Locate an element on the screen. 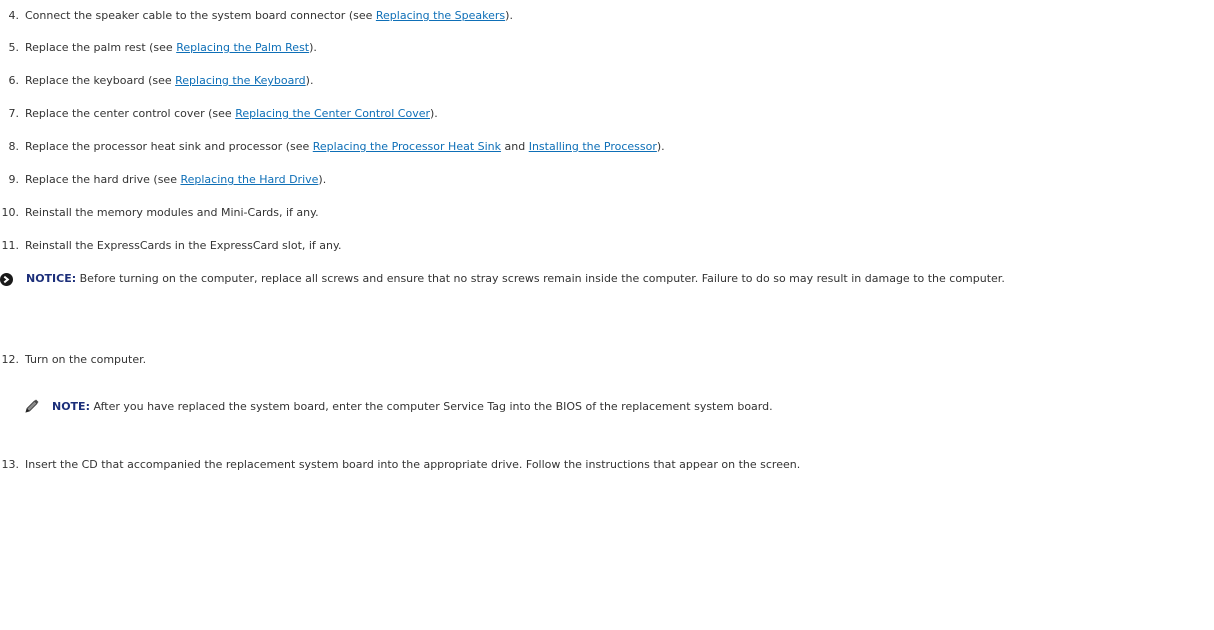 The width and height of the screenshot is (1214, 630). step-text: Replace the keyboard (see is located at coordinates (100, 80).